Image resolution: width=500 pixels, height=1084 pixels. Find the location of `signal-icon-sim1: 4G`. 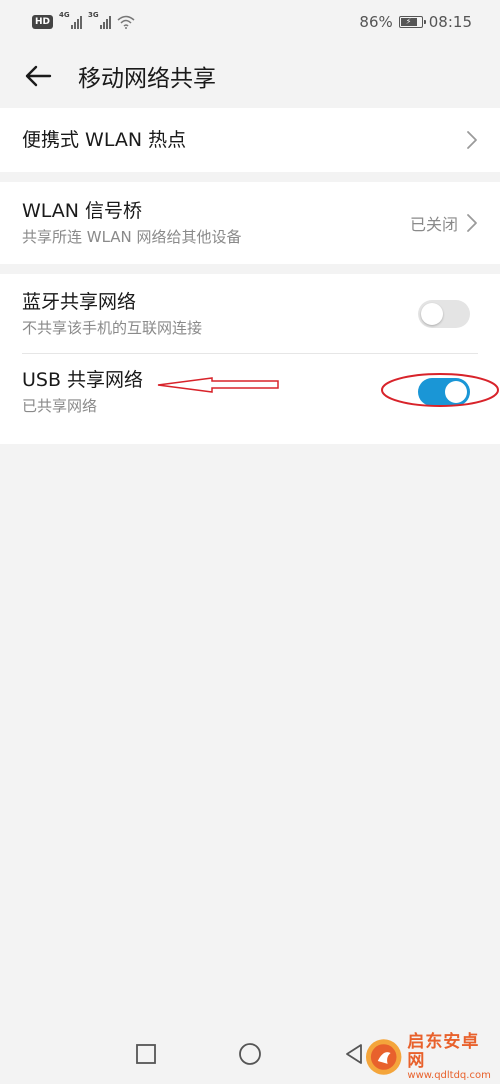

signal-icon-sim1: 4G is located at coordinates (71, 20).